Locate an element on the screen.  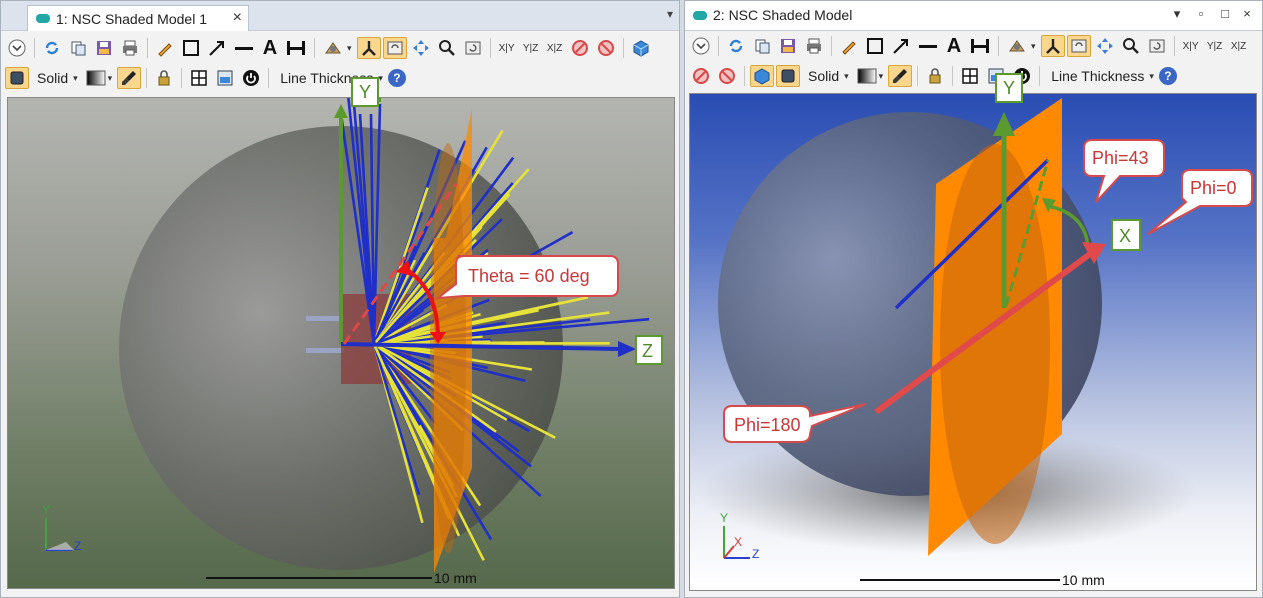
model-tab-icon is located at coordinates (700, 15).